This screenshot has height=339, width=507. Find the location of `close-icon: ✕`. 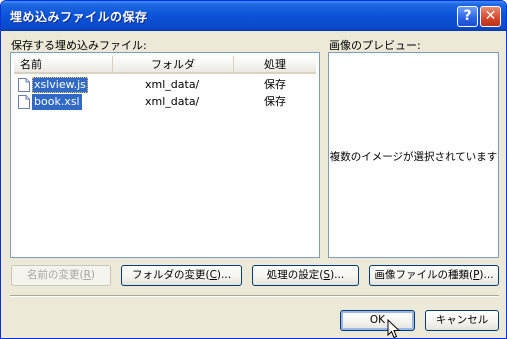

close-icon: ✕ is located at coordinates (490, 16).